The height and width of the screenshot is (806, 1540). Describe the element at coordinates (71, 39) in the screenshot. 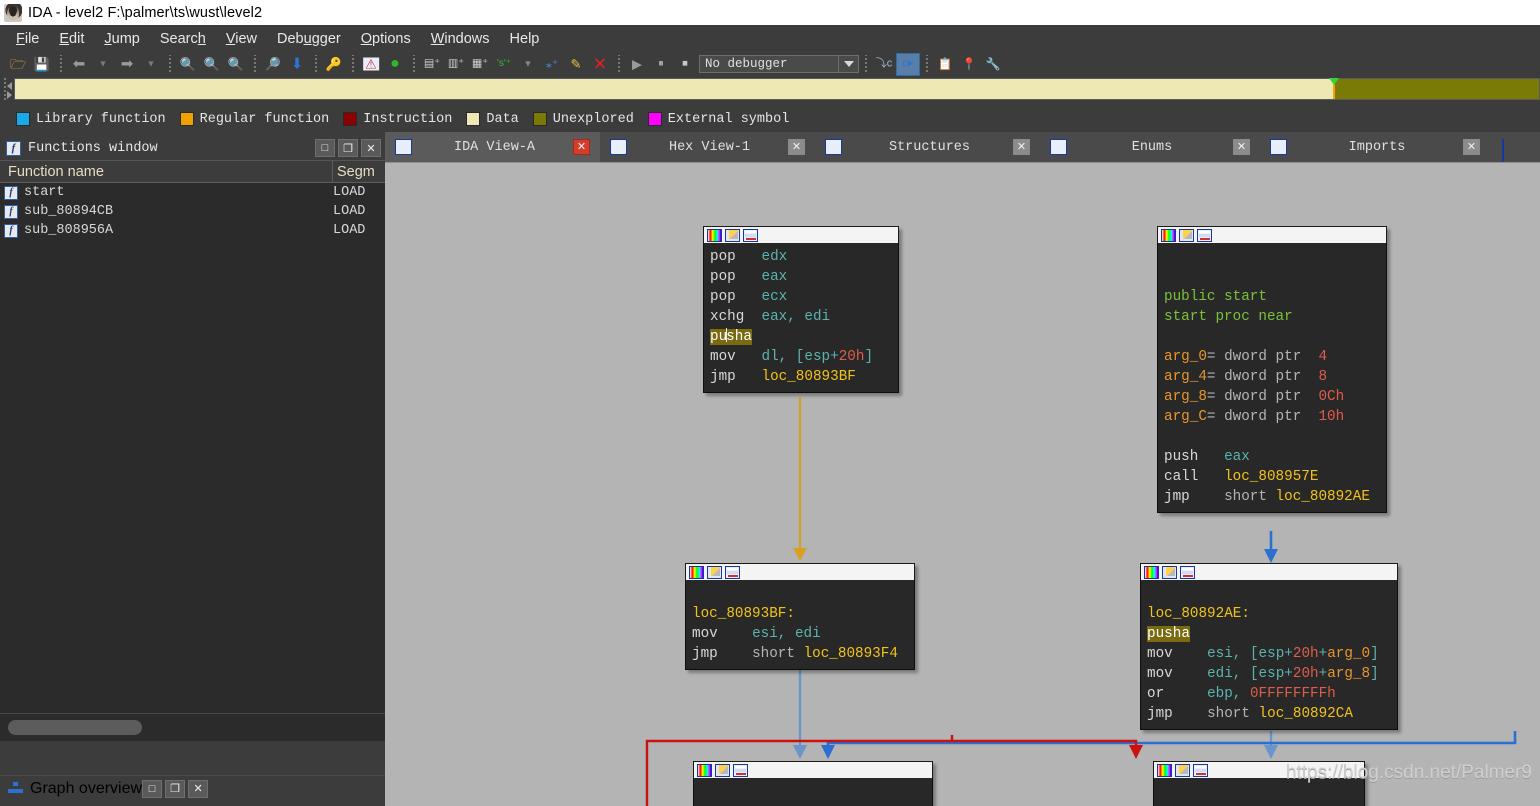

I see `menu-item-edit: Edit` at that location.